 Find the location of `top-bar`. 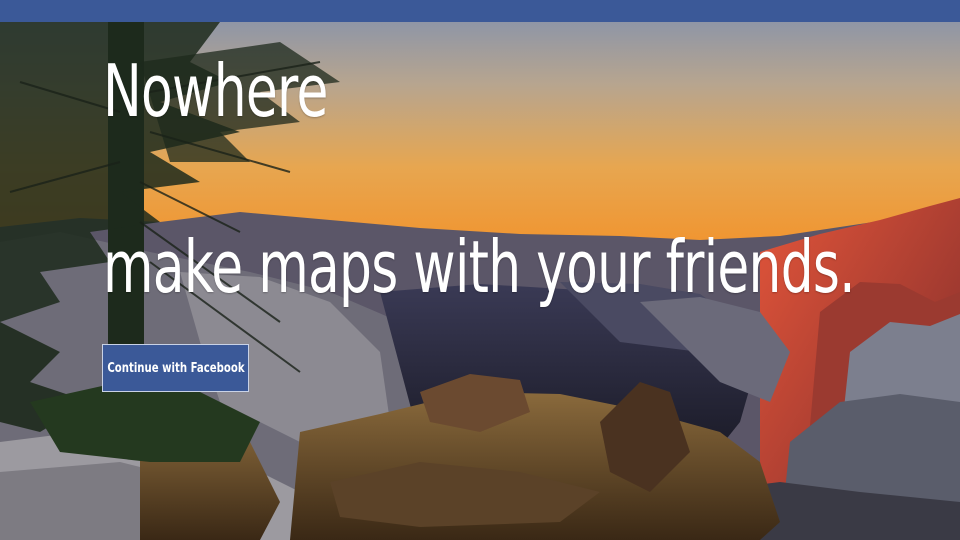

top-bar is located at coordinates (480, 11).